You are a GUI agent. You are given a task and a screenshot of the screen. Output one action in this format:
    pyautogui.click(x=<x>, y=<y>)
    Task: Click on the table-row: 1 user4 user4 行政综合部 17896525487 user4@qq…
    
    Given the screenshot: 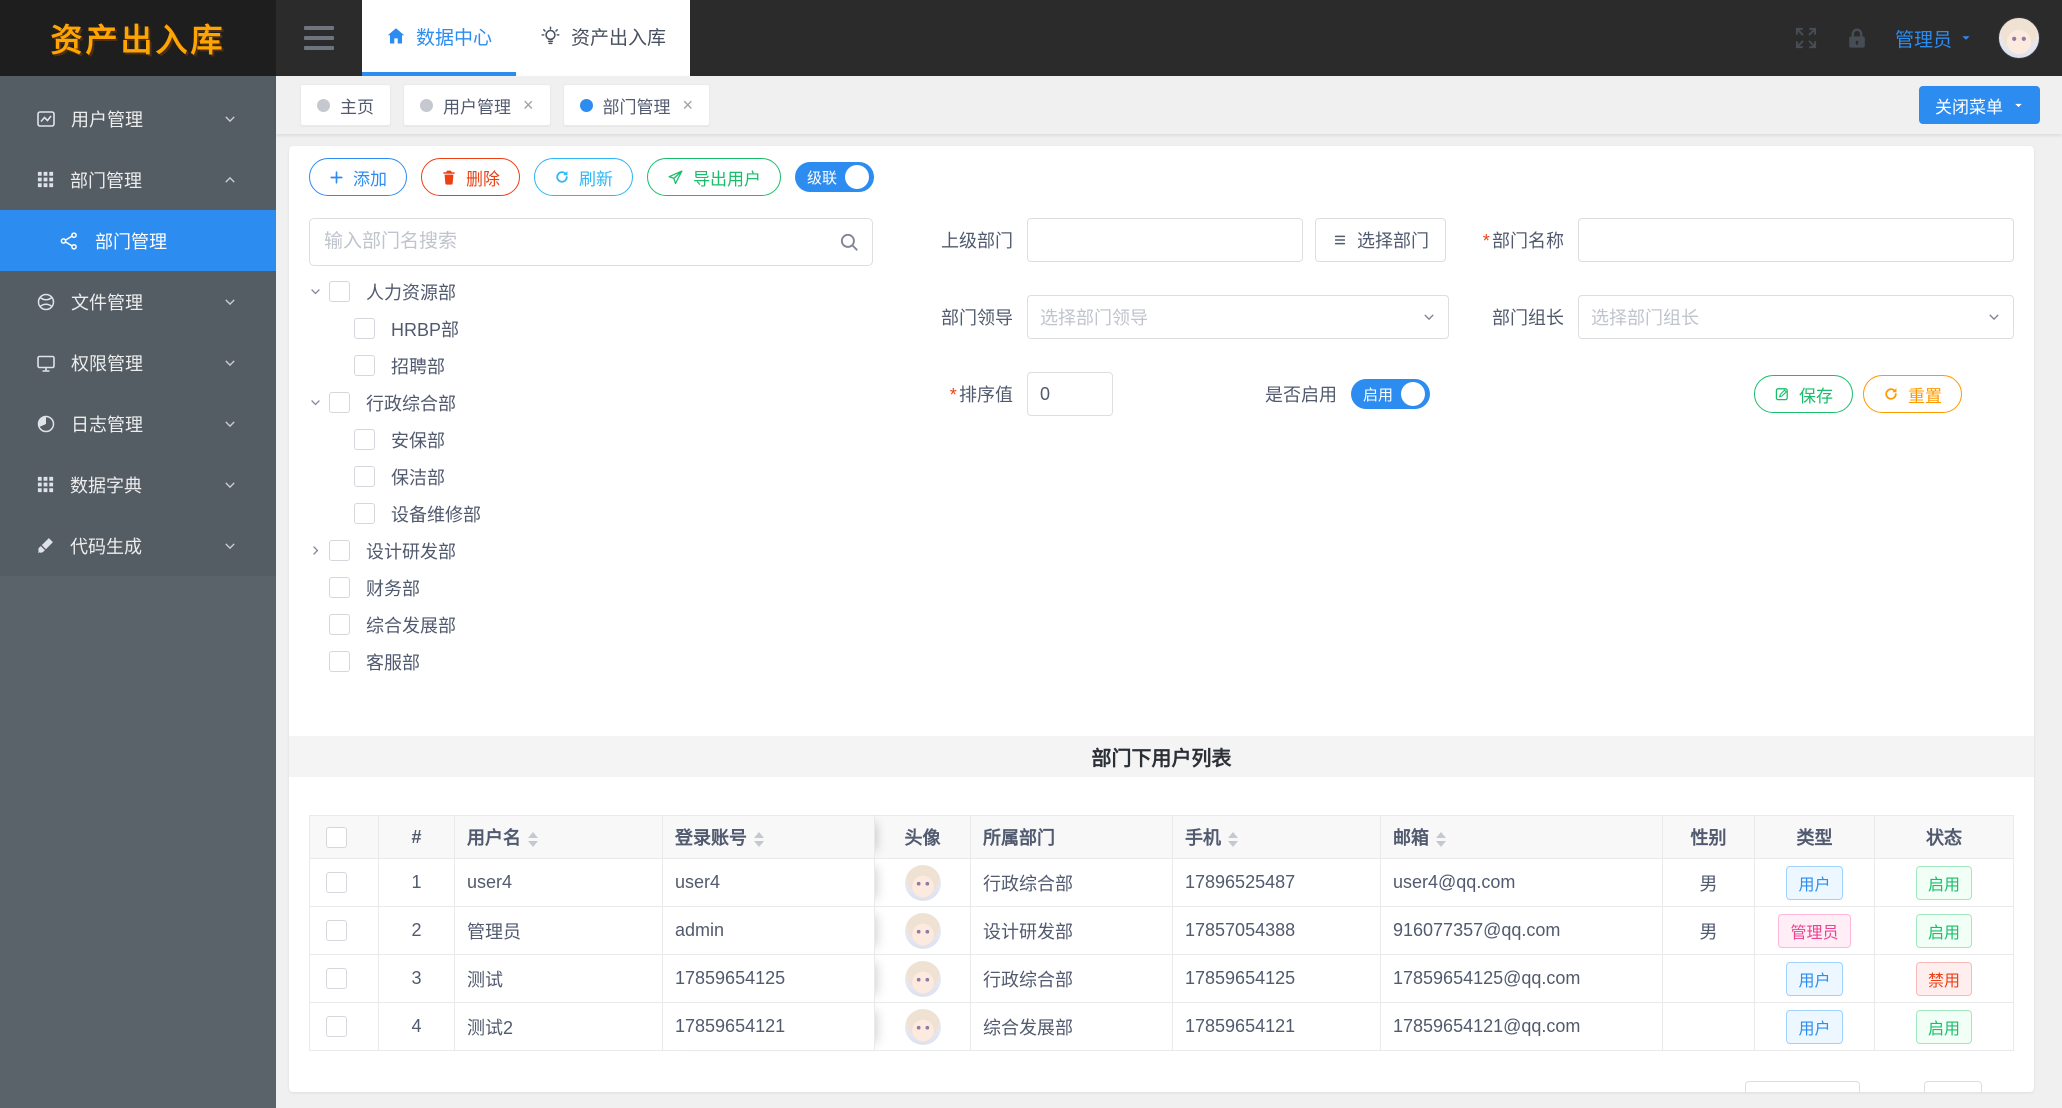 What is the action you would take?
    pyautogui.click(x=1161, y=883)
    